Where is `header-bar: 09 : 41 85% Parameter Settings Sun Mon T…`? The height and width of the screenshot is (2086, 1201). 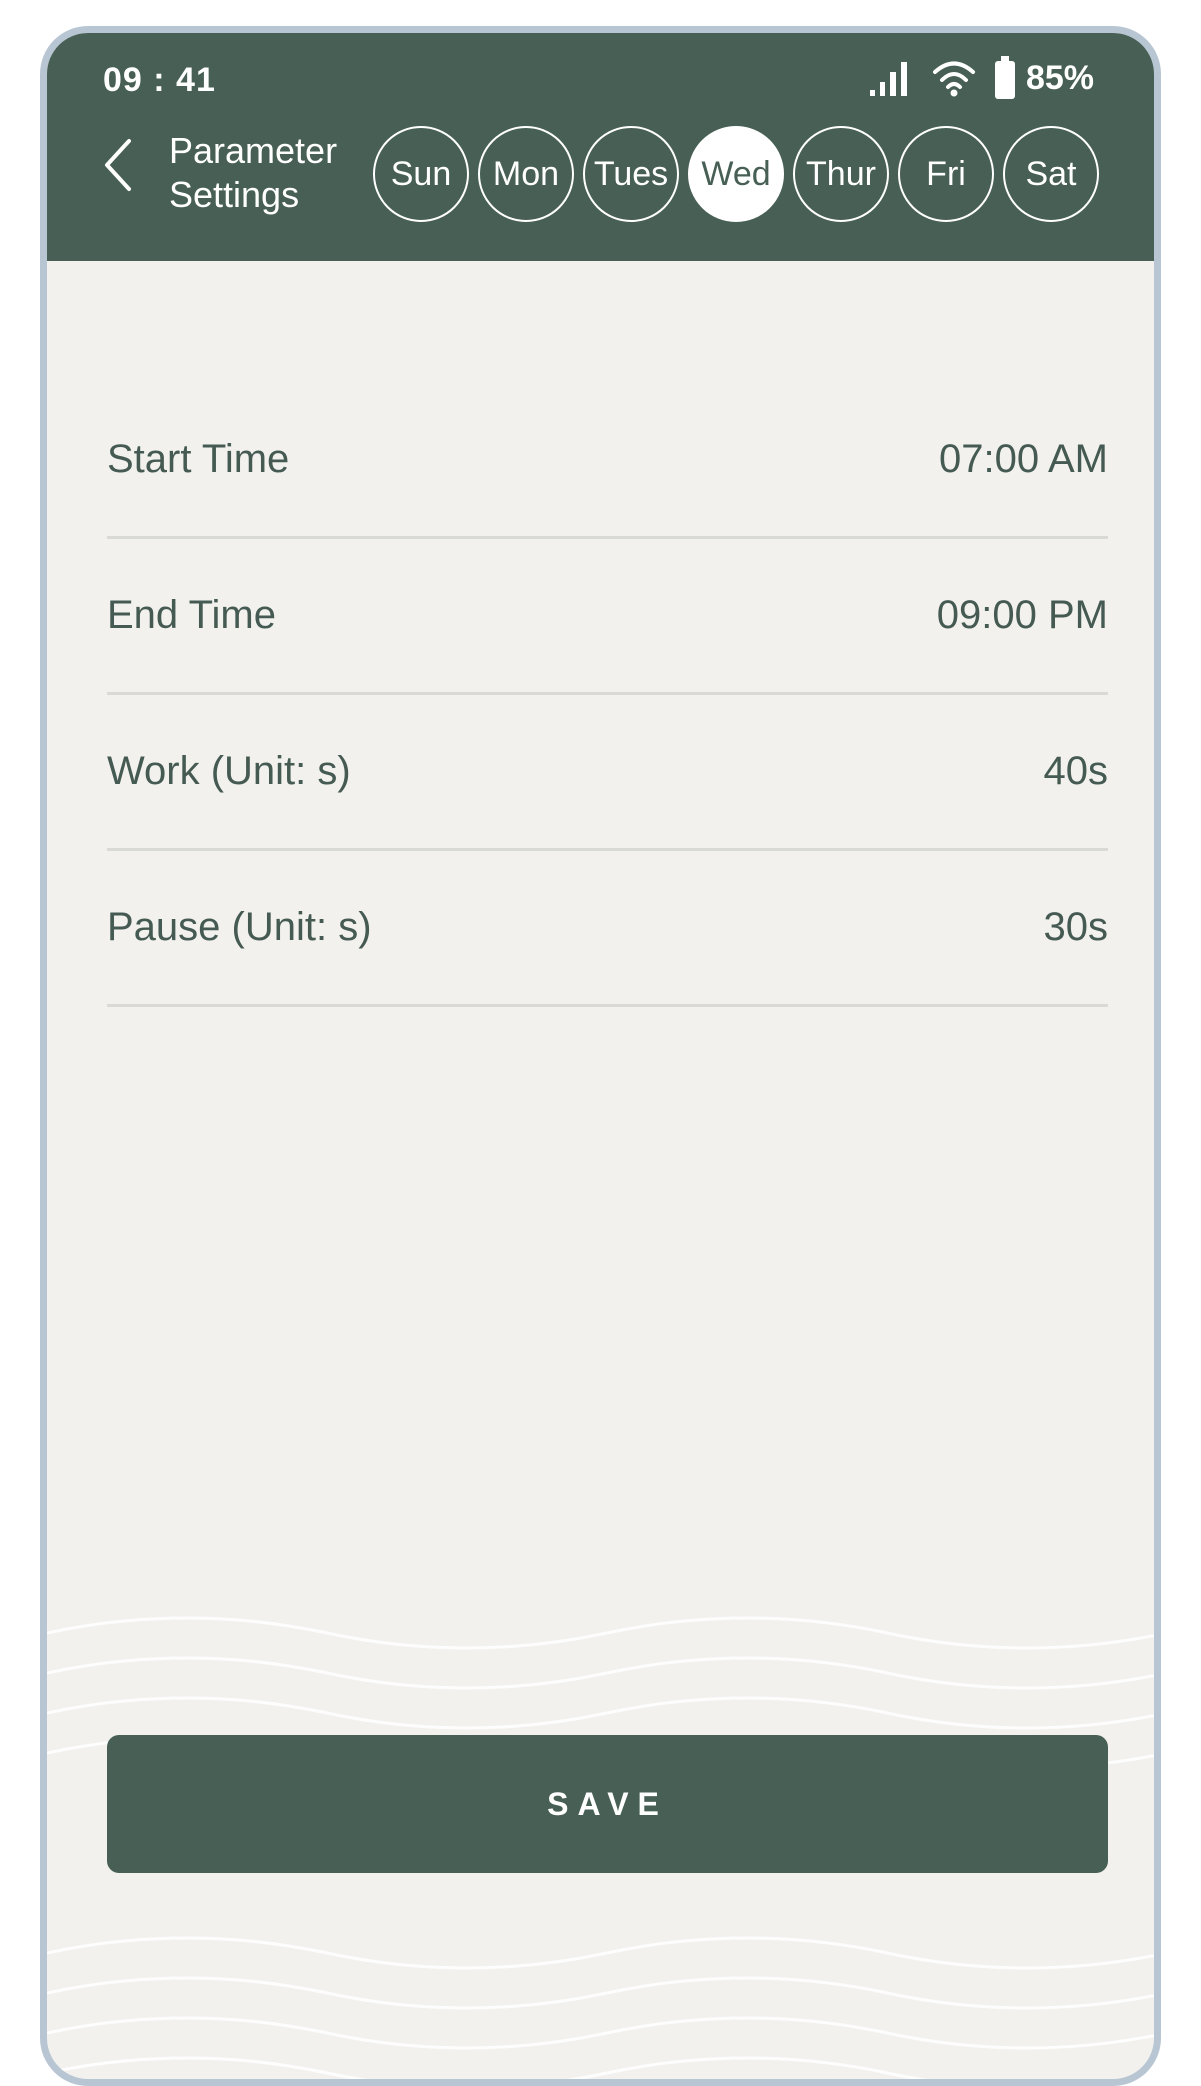
header-bar: 09 : 41 85% Parameter Settings Sun Mon T… is located at coordinates (600, 147).